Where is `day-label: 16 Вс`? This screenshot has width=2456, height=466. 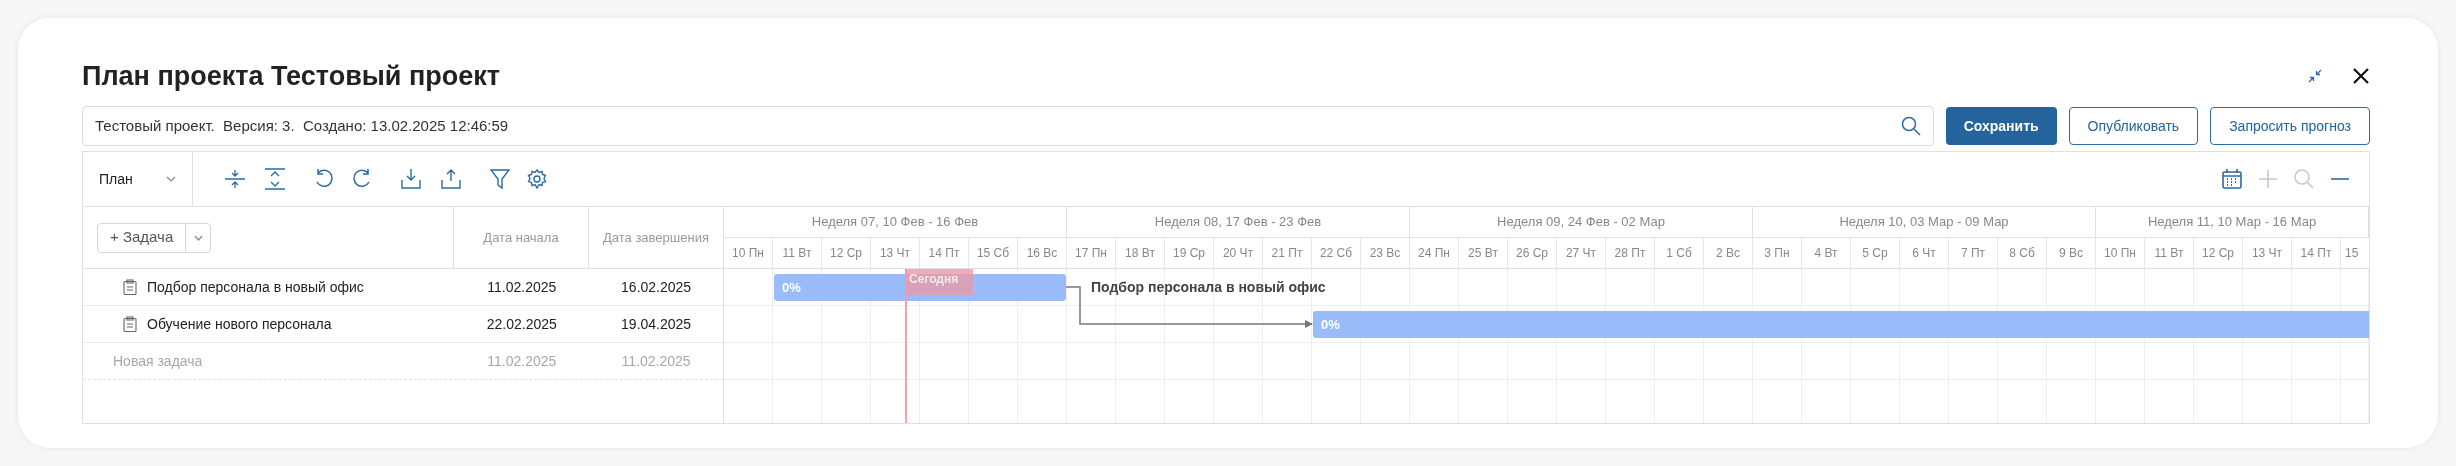
day-label: 16 Вс is located at coordinates (1042, 253).